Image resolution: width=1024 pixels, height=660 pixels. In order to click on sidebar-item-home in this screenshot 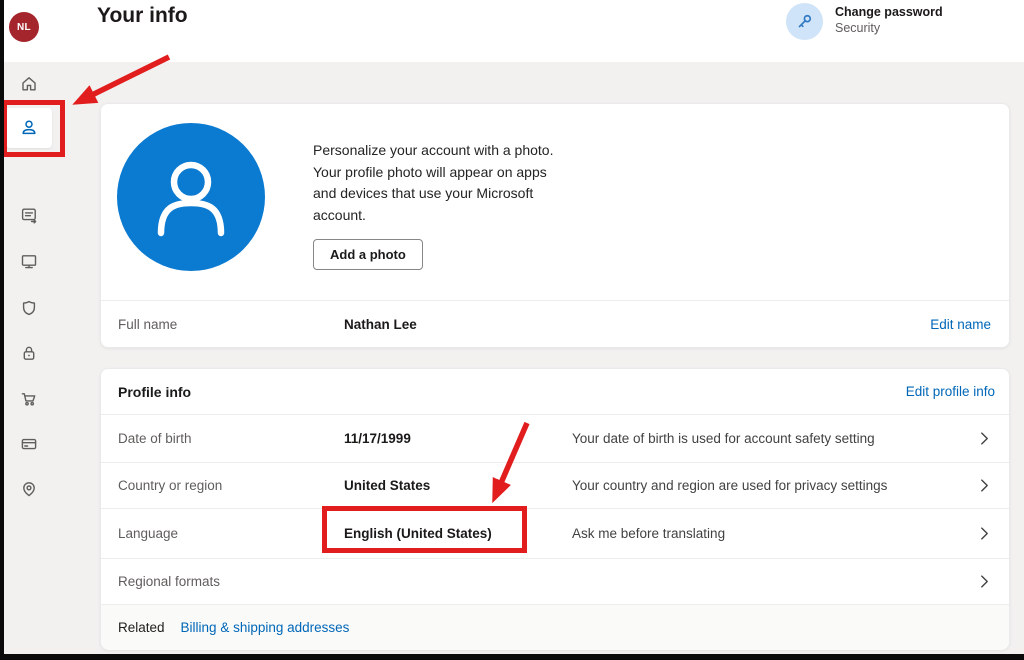, I will do `click(29, 84)`.